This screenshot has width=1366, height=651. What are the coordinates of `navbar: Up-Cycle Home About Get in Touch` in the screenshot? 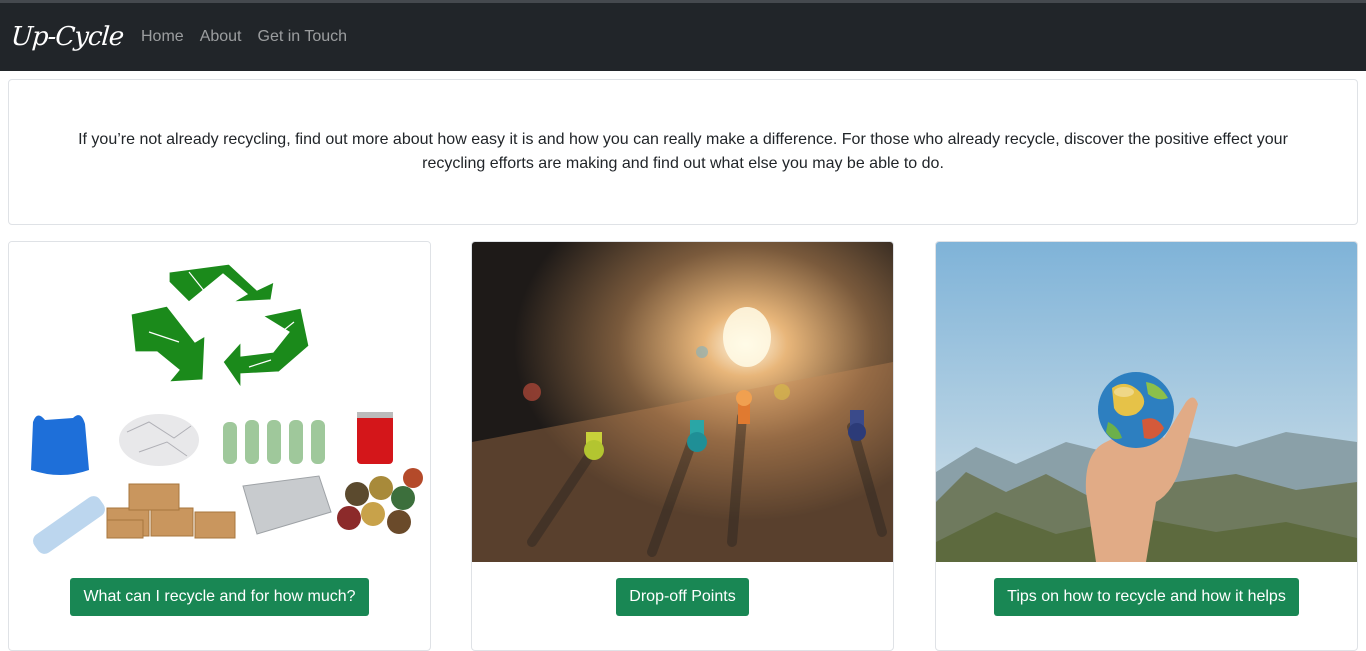 It's located at (683, 37).